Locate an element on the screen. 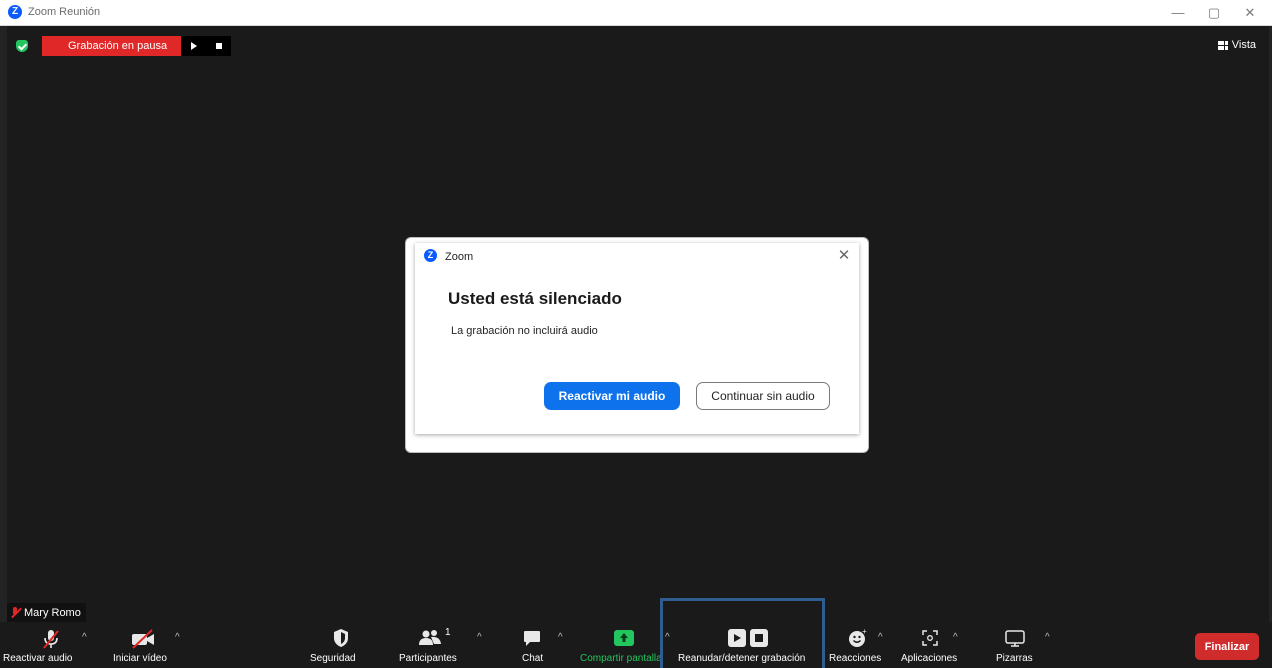 The image size is (1272, 668). participant-name-tag: Mary Romo is located at coordinates (46, 612).